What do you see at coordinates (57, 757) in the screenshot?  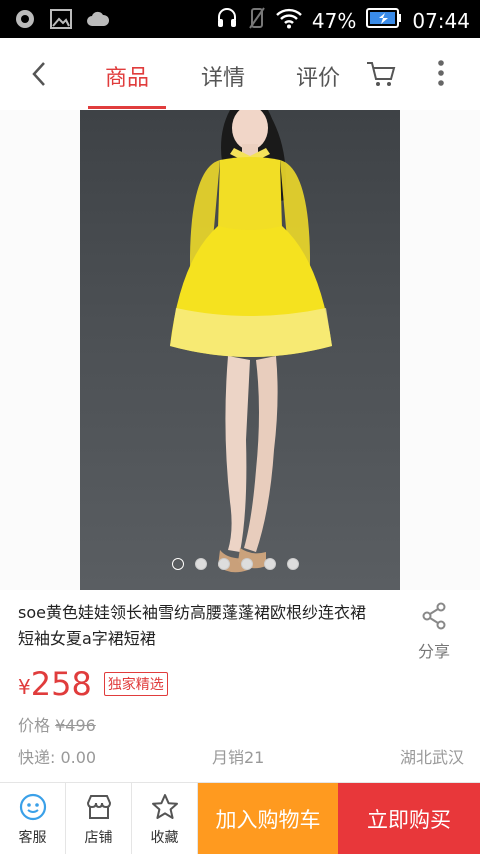 I see `shipping-fee: 快递: 0.00` at bounding box center [57, 757].